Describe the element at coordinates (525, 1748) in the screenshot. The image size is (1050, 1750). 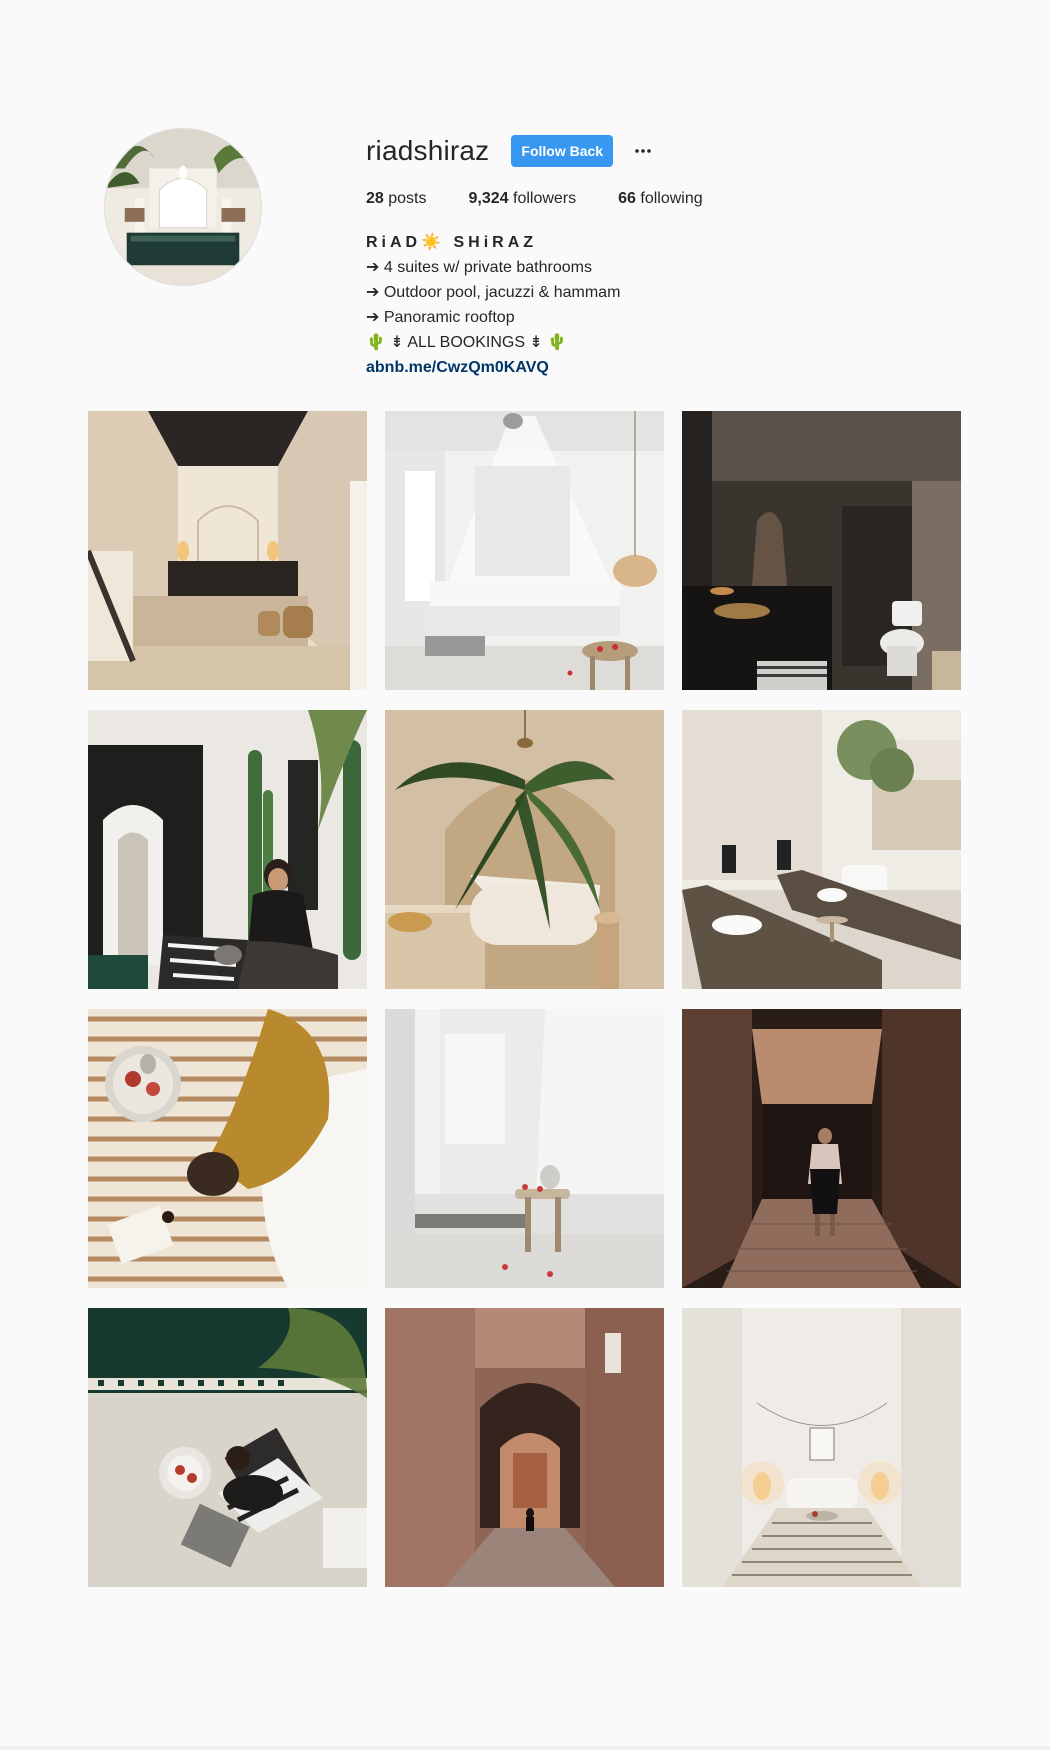
I see `bottom-divider` at that location.